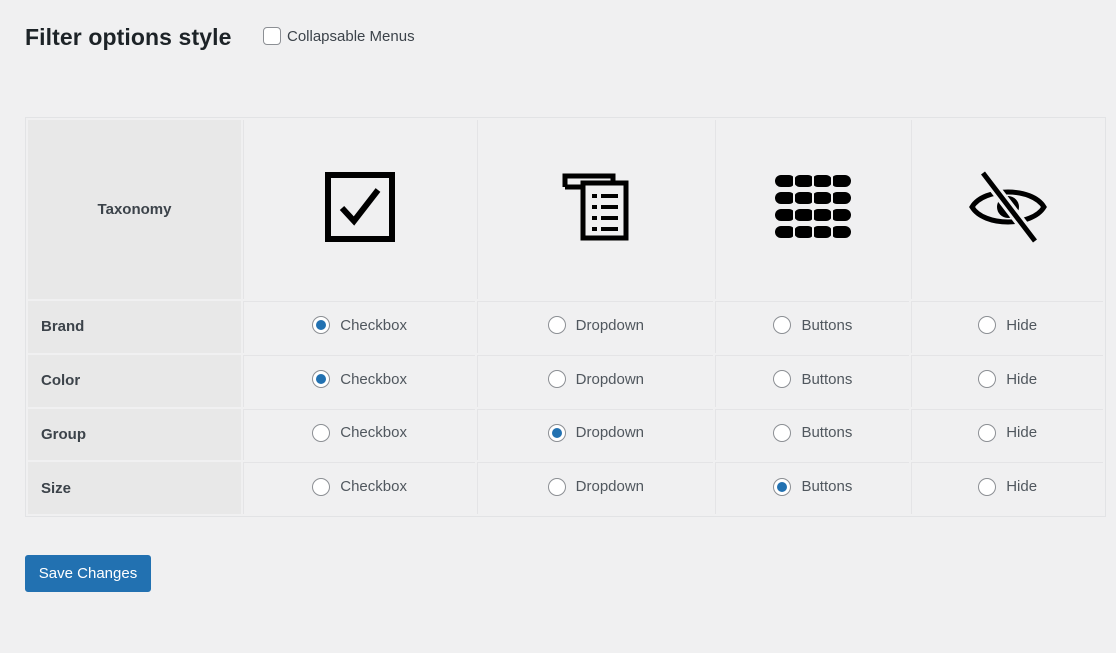 This screenshot has height=653, width=1116. I want to click on eye-slash-icon, so click(1007, 207).